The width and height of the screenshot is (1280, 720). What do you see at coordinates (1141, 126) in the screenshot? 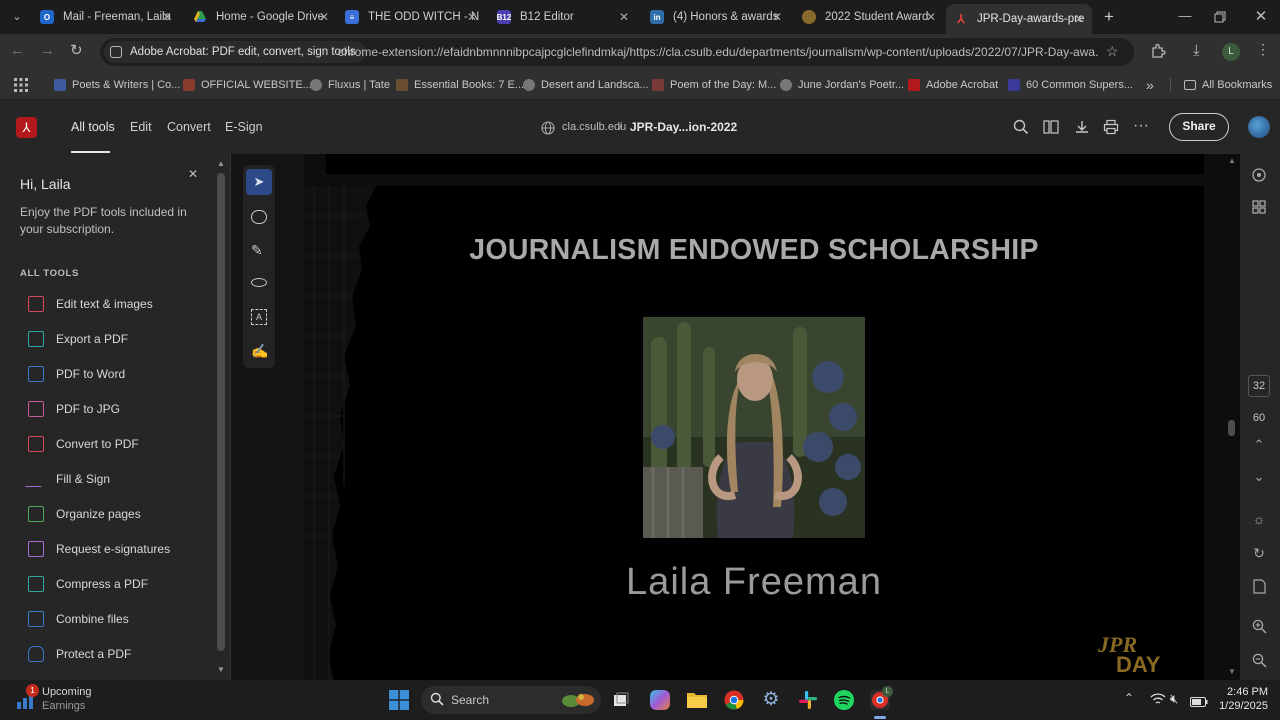
I see `more-options-icon: ···` at bounding box center [1141, 126].